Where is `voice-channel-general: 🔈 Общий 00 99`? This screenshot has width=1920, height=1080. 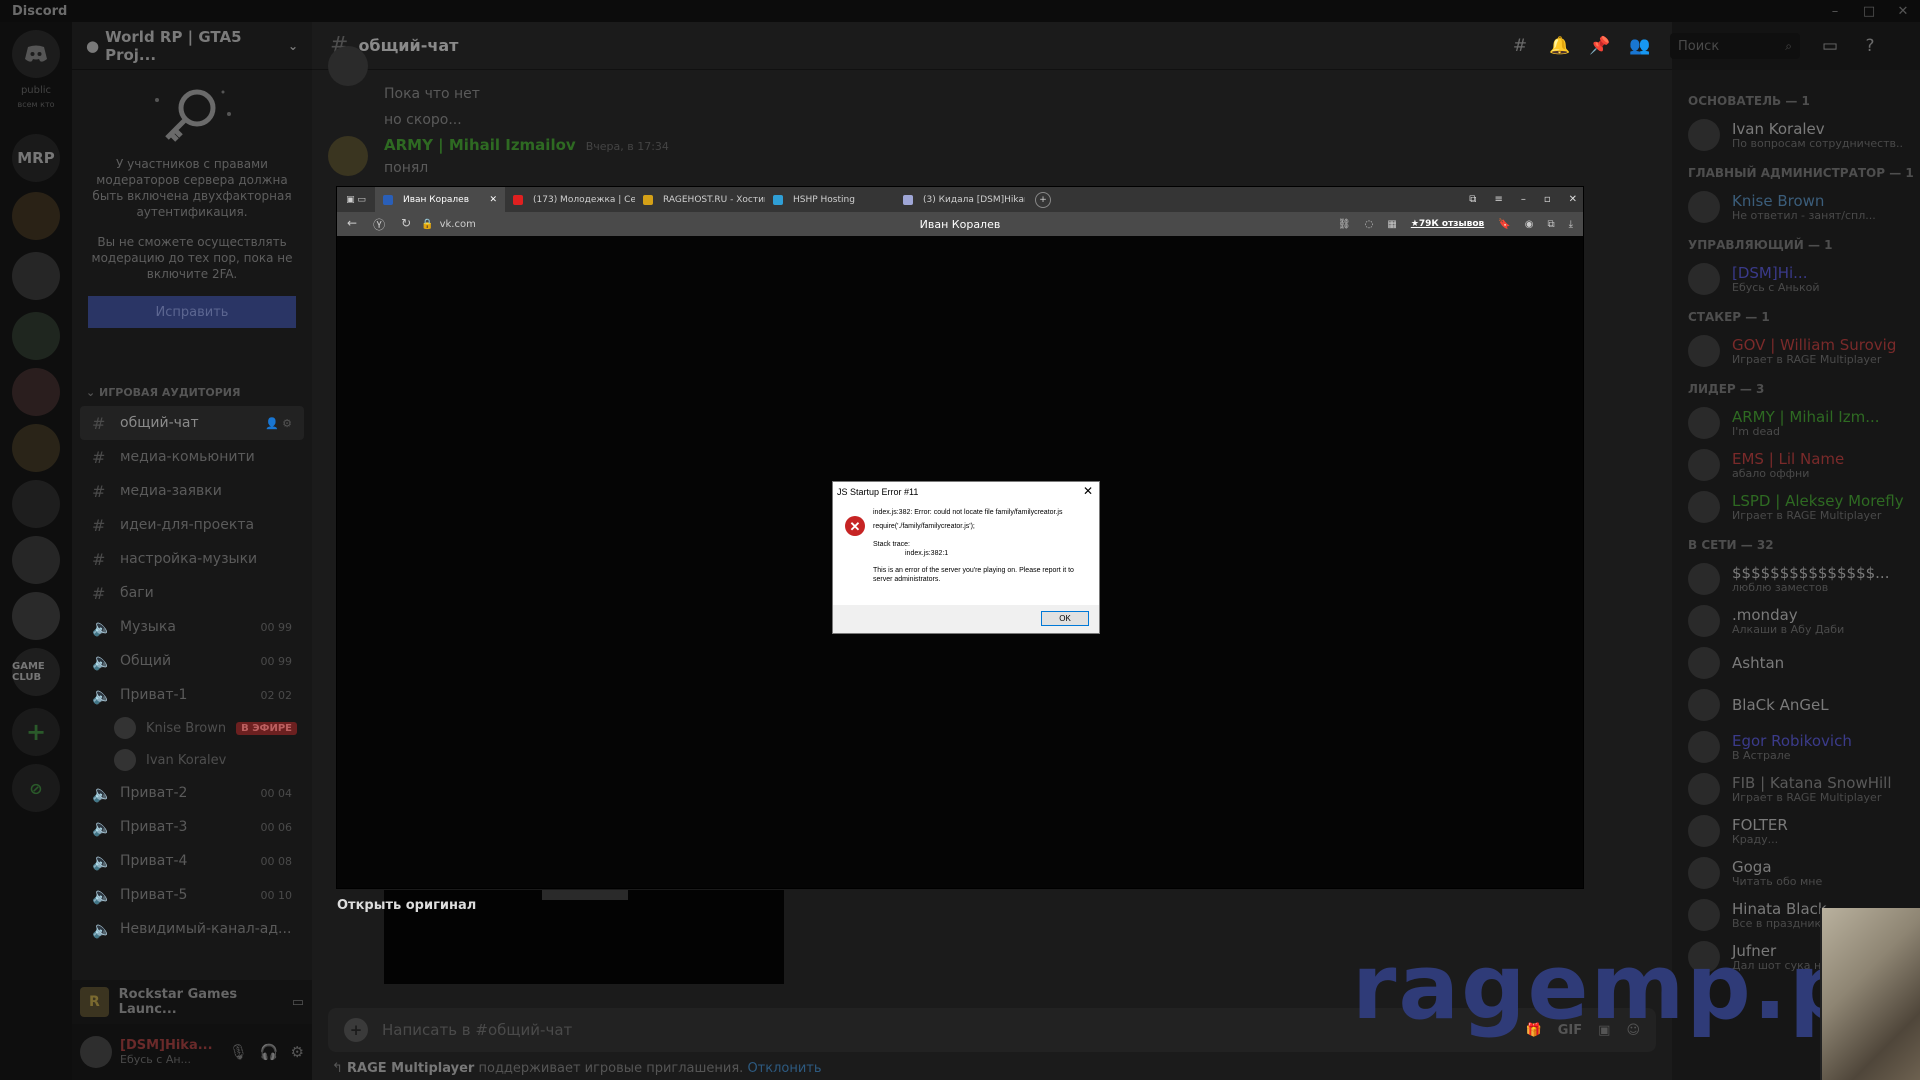 voice-channel-general: 🔈 Общий 00 99 is located at coordinates (192, 661).